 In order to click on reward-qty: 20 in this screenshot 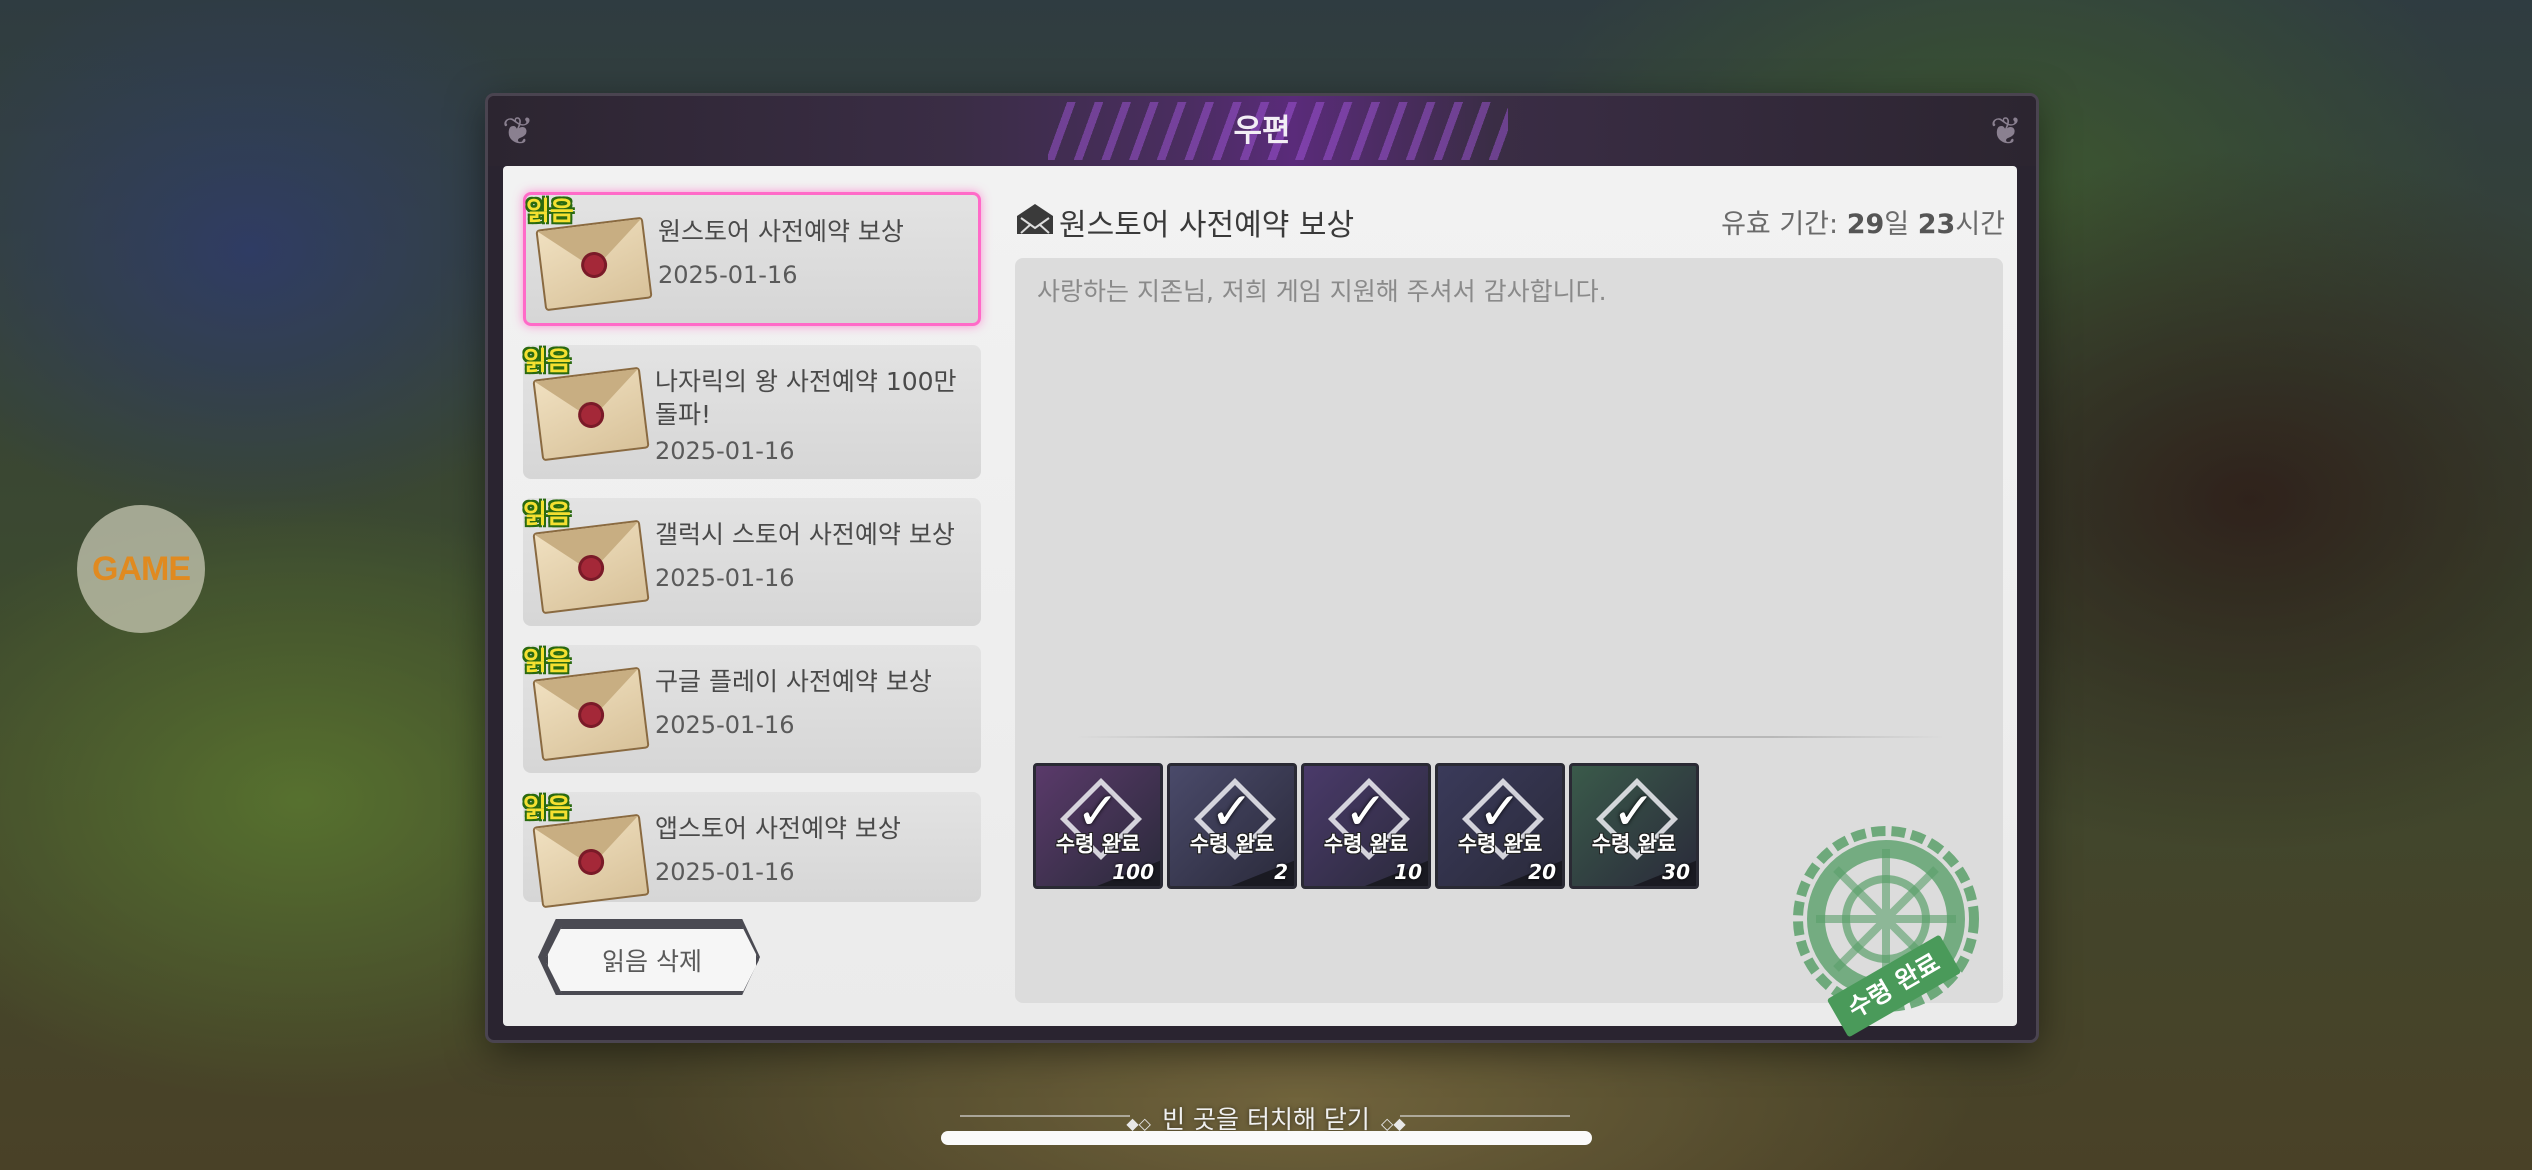, I will do `click(1542, 872)`.